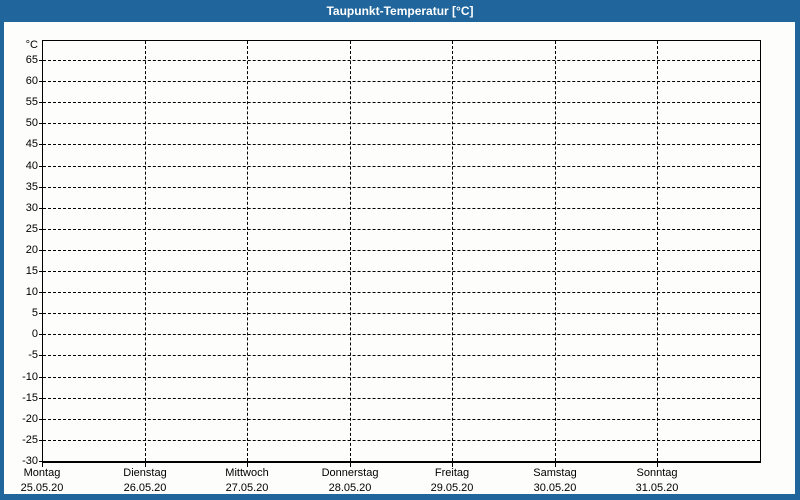 This screenshot has width=800, height=500. Describe the element at coordinates (31, 81) in the screenshot. I see `y-axis-tick-label: 60` at that location.